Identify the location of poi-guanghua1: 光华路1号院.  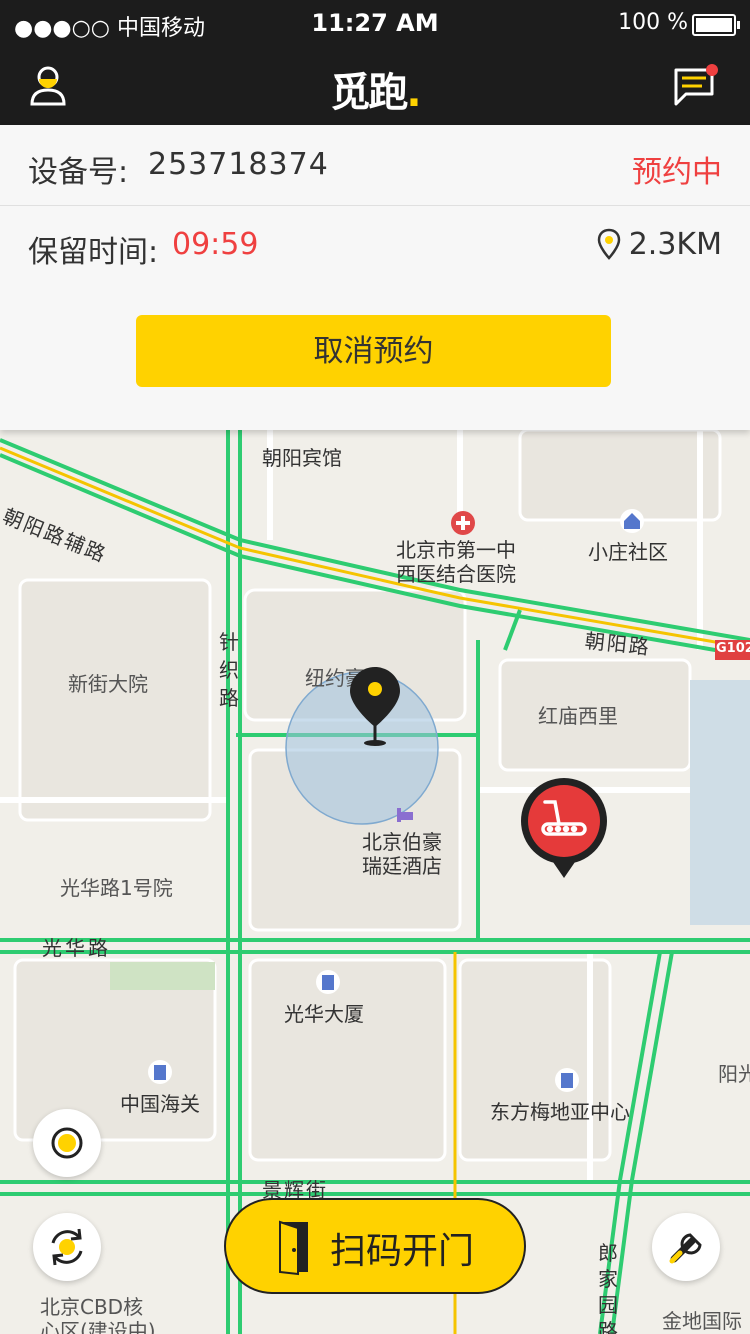
(116, 886).